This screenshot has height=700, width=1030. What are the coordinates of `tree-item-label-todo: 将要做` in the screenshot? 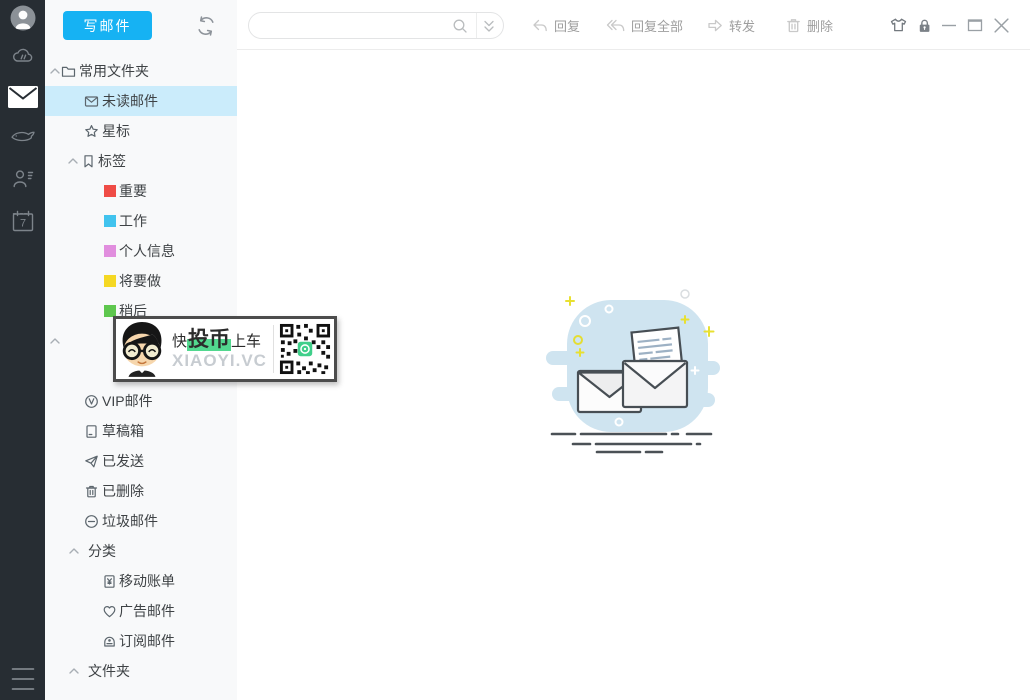 It's located at (141, 281).